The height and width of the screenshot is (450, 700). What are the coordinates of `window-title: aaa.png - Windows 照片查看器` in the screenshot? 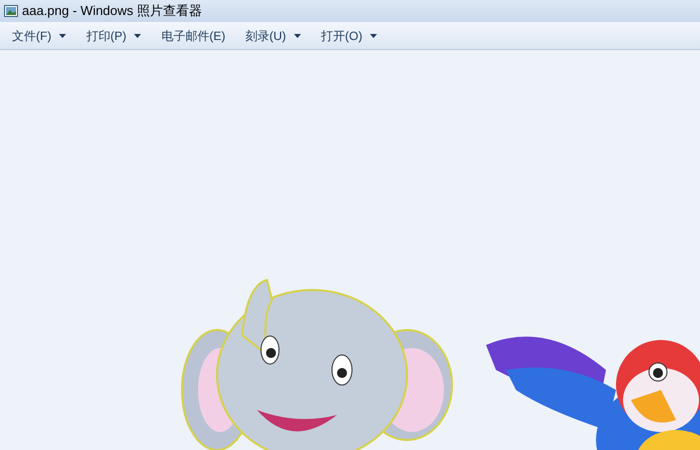 It's located at (112, 11).